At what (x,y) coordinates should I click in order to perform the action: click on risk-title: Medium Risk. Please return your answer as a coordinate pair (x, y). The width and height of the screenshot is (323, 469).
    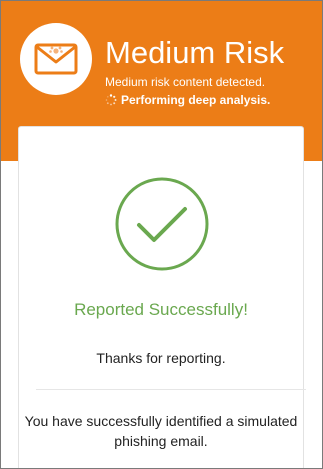
    Looking at the image, I should click on (195, 52).